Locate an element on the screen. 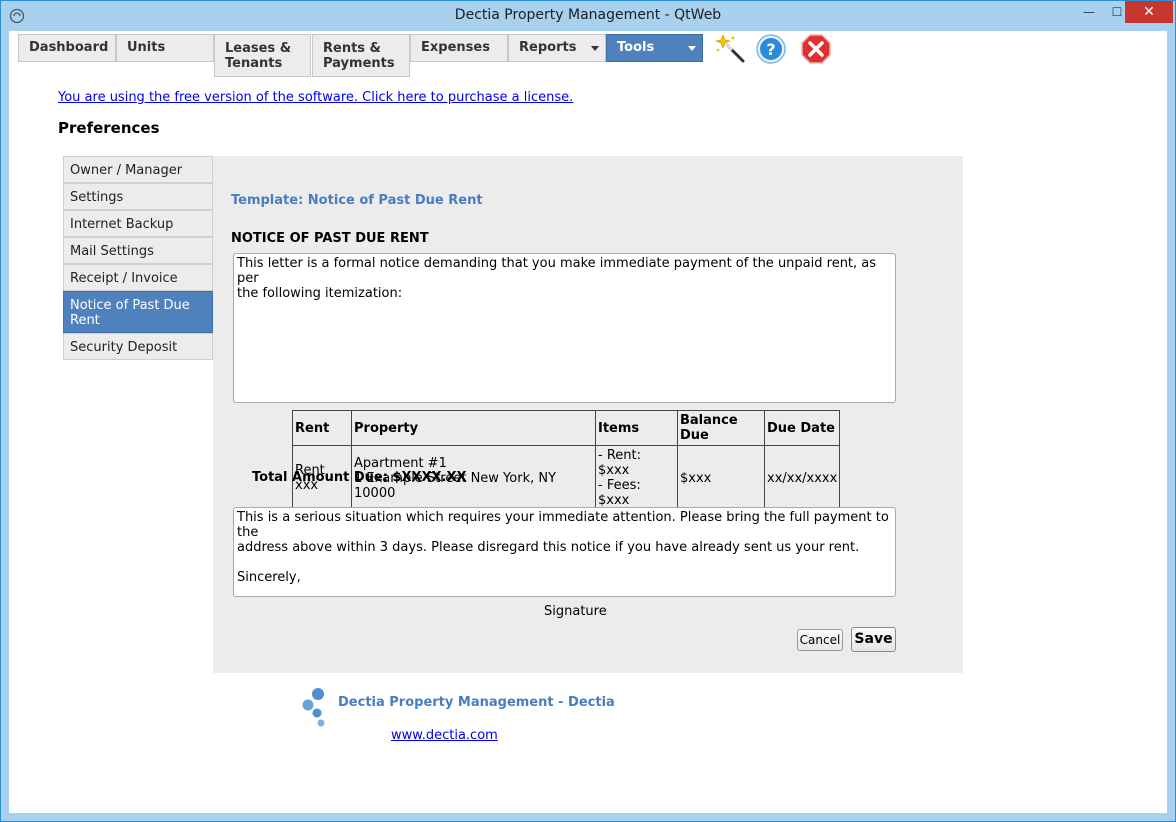  nav-tab-leases-tenants: Leases & Tenants is located at coordinates (262, 55).